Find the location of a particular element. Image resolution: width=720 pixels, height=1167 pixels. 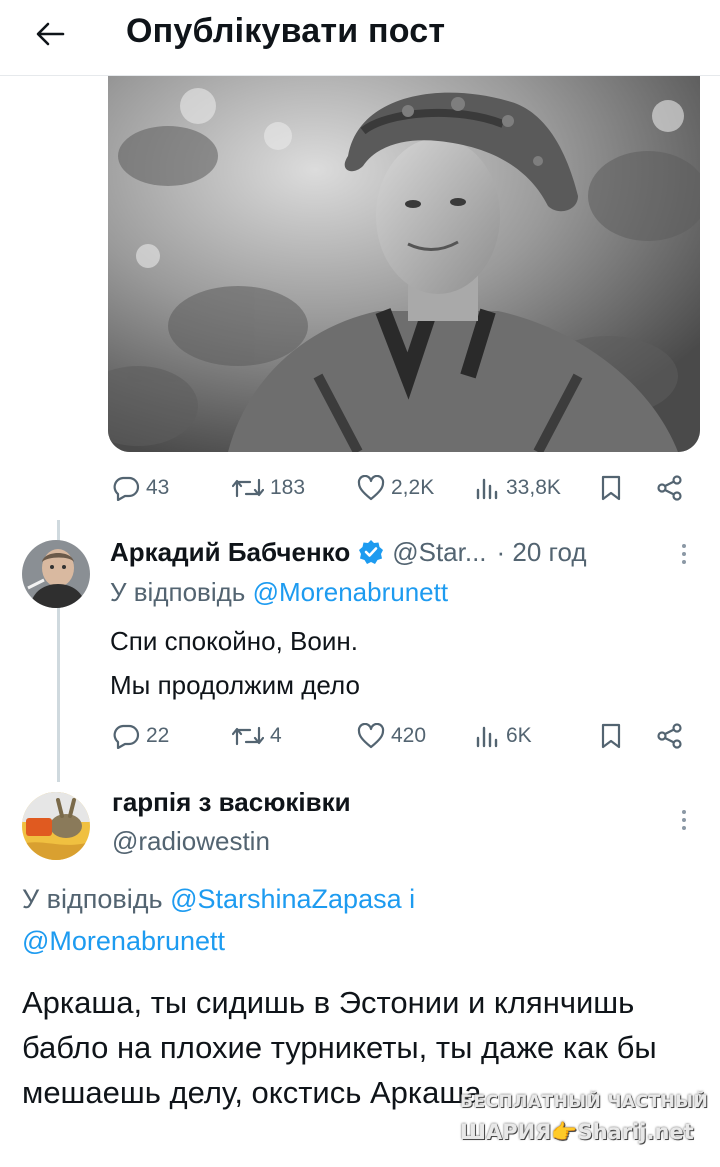

arrow-left-icon is located at coordinates (50, 34).